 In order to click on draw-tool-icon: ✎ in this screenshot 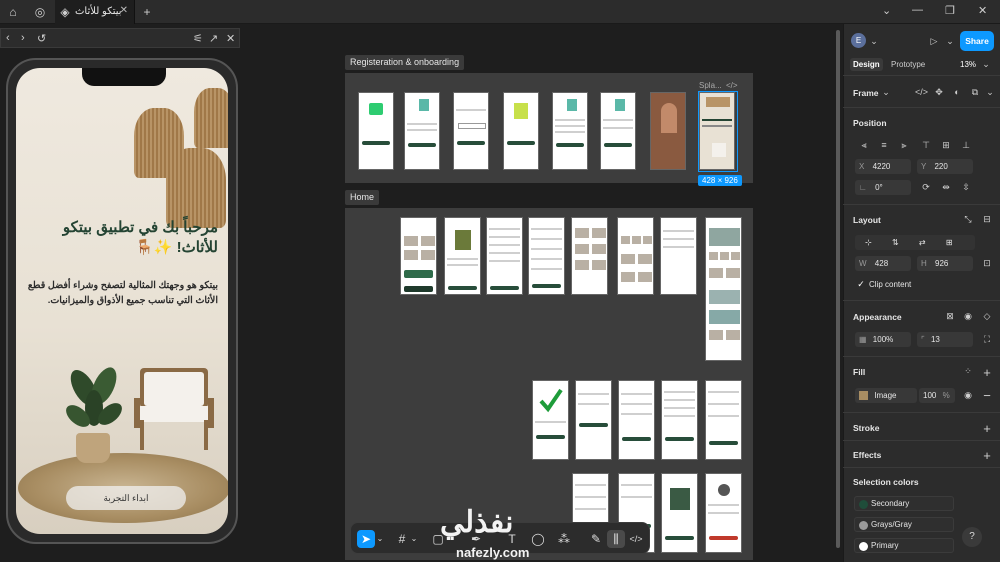, I will do `click(596, 539)`.